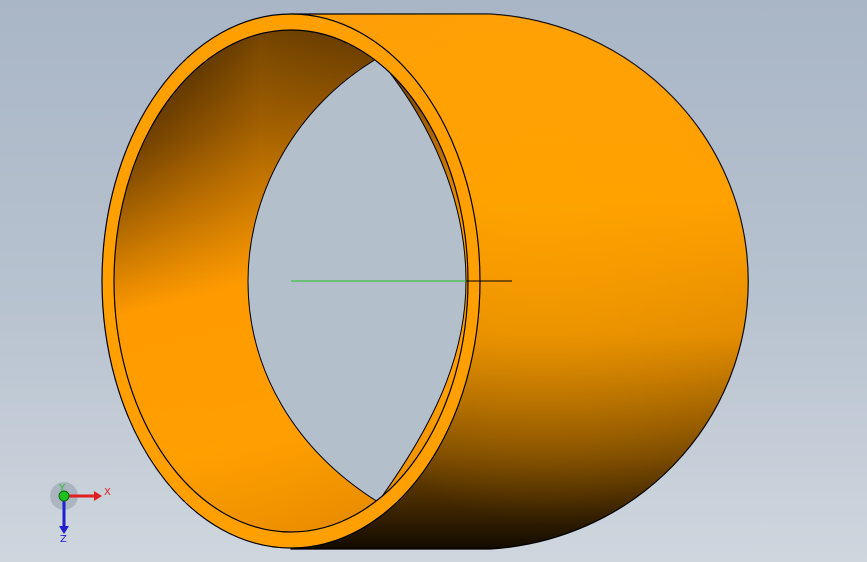  What do you see at coordinates (98, 496) in the screenshot?
I see `x-arrowhead-icon` at bounding box center [98, 496].